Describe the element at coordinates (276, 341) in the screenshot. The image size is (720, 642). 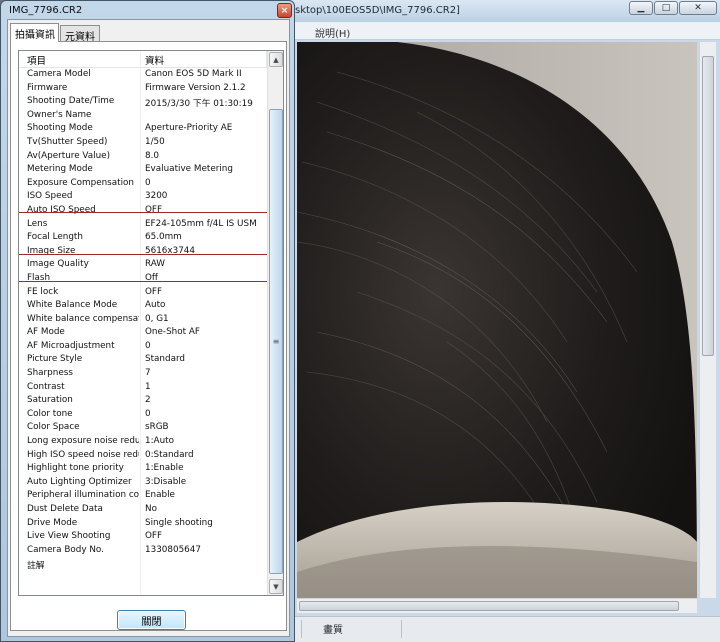
I see `list-scroll-thumb: ≡` at that location.